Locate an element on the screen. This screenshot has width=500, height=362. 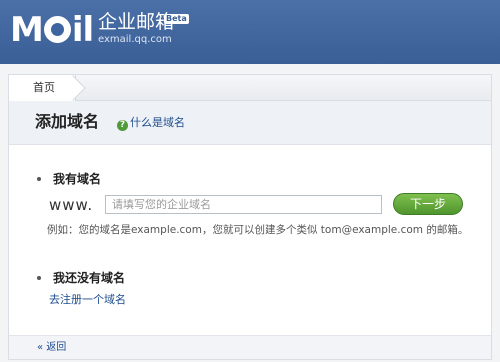
what-is-domain-link: ? 什么是域名 is located at coordinates (151, 123).